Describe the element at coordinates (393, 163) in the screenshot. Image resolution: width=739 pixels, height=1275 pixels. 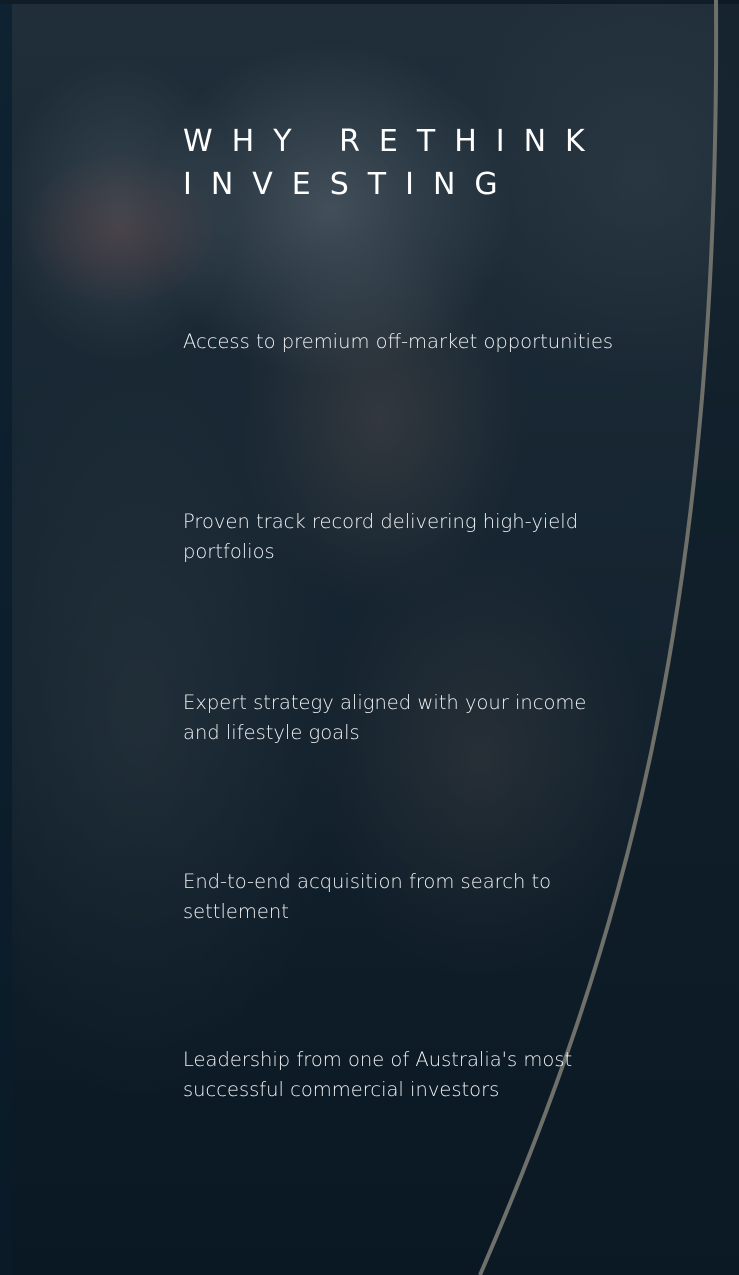
I see `section-title: WHY RETHINK INVESTING` at that location.